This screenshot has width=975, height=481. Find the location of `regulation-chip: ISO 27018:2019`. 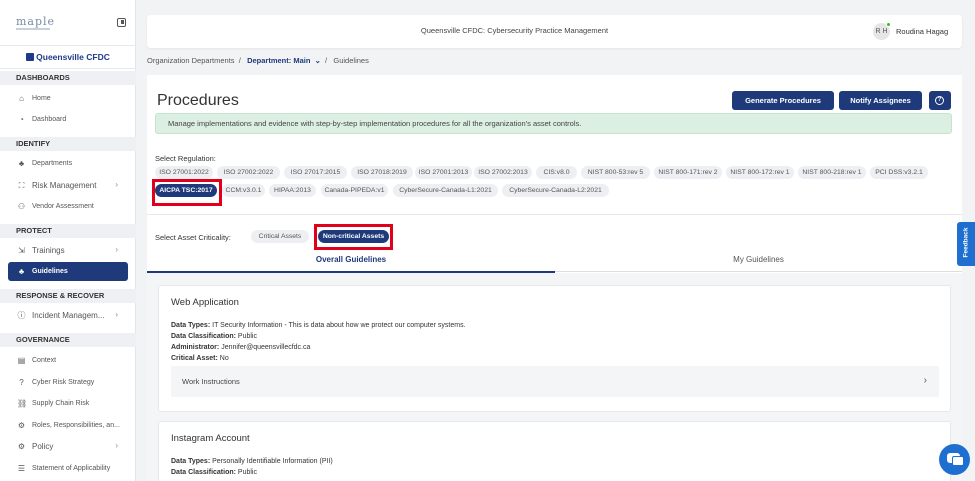

regulation-chip: ISO 27018:2019 is located at coordinates (382, 172).